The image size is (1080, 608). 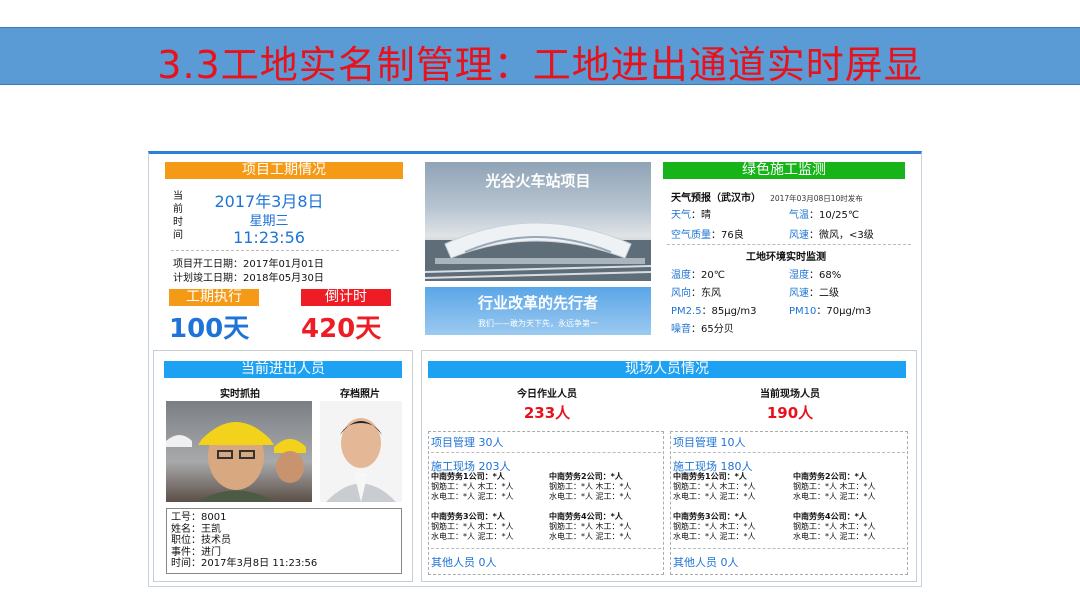 I want to click on live-label: 实时抓拍, so click(x=240, y=394).